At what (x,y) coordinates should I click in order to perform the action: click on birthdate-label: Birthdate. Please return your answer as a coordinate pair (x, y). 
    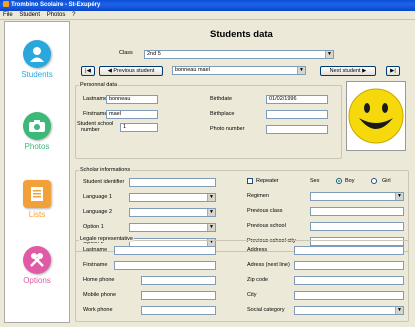
    Looking at the image, I should click on (221, 99).